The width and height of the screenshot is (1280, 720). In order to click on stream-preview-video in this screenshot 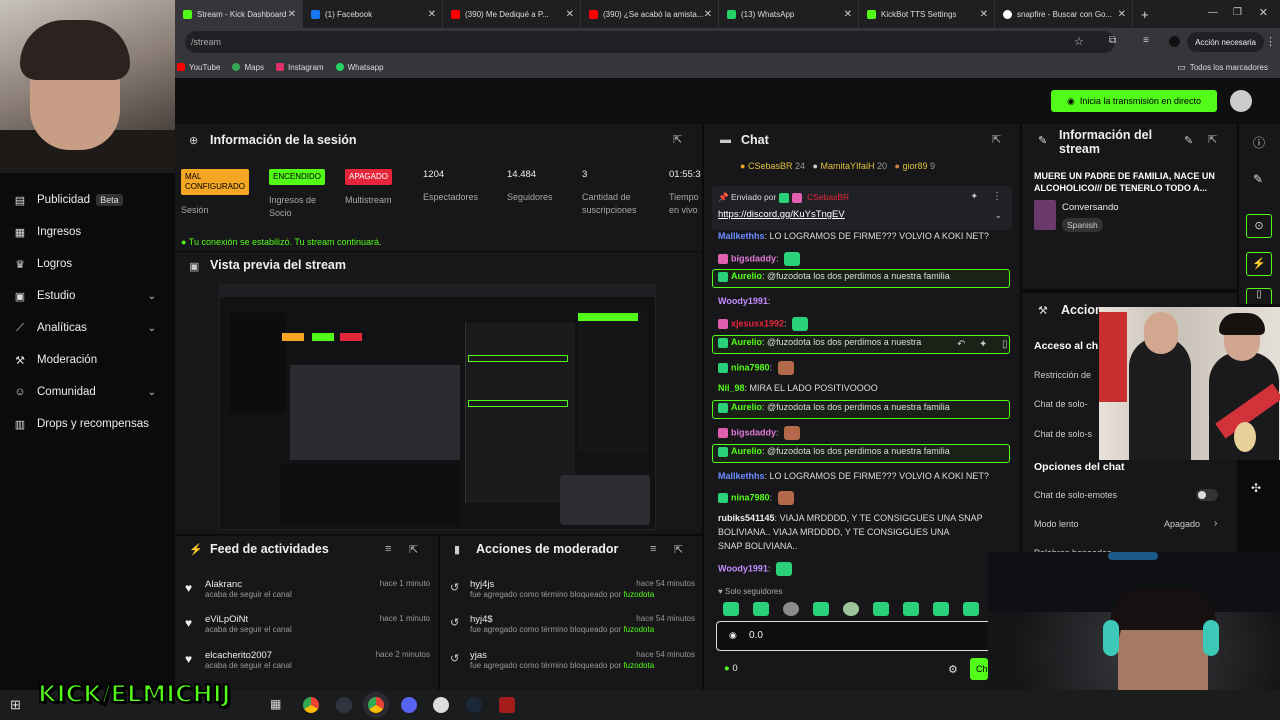, I will do `click(437, 407)`.